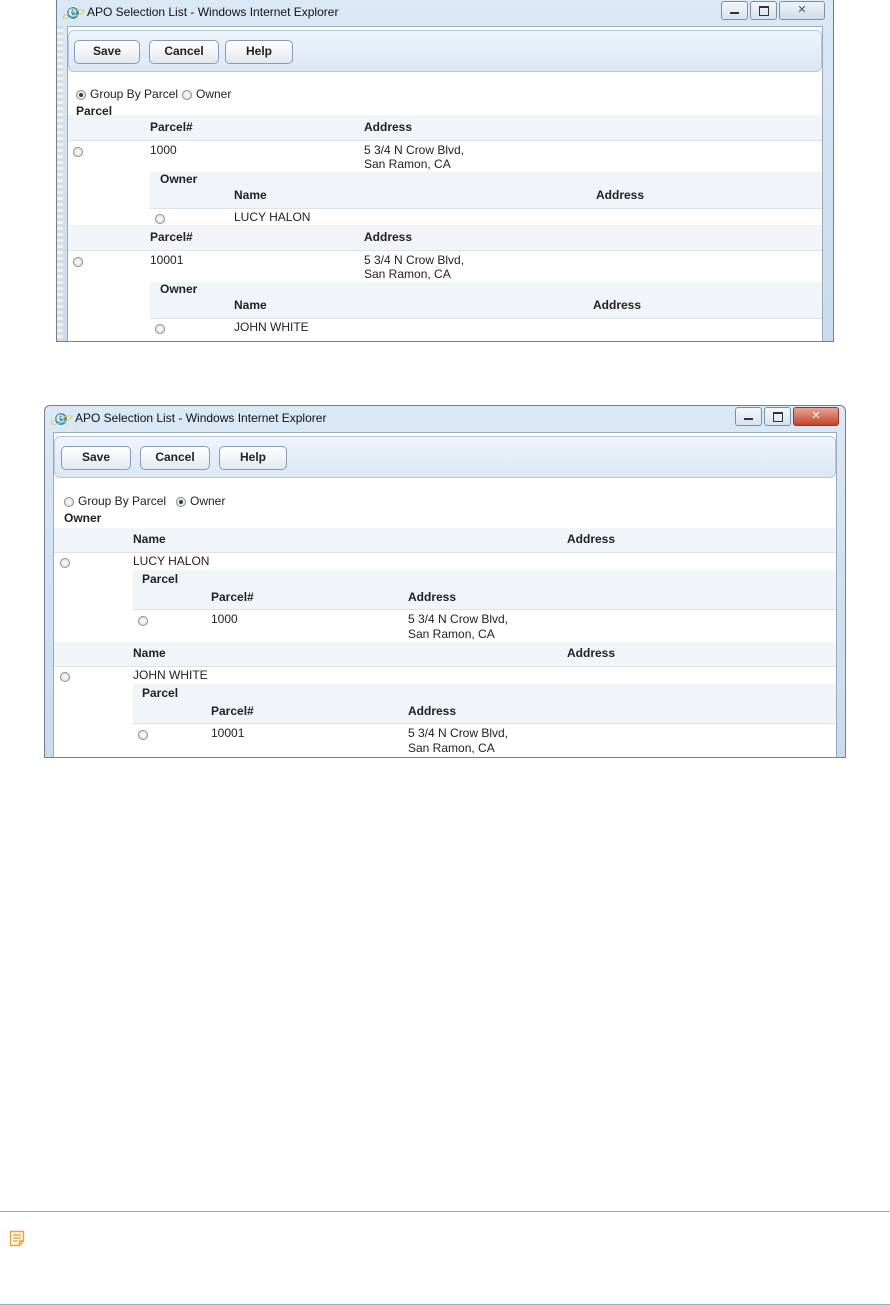  I want to click on section-label: Owner, so click(83, 518).